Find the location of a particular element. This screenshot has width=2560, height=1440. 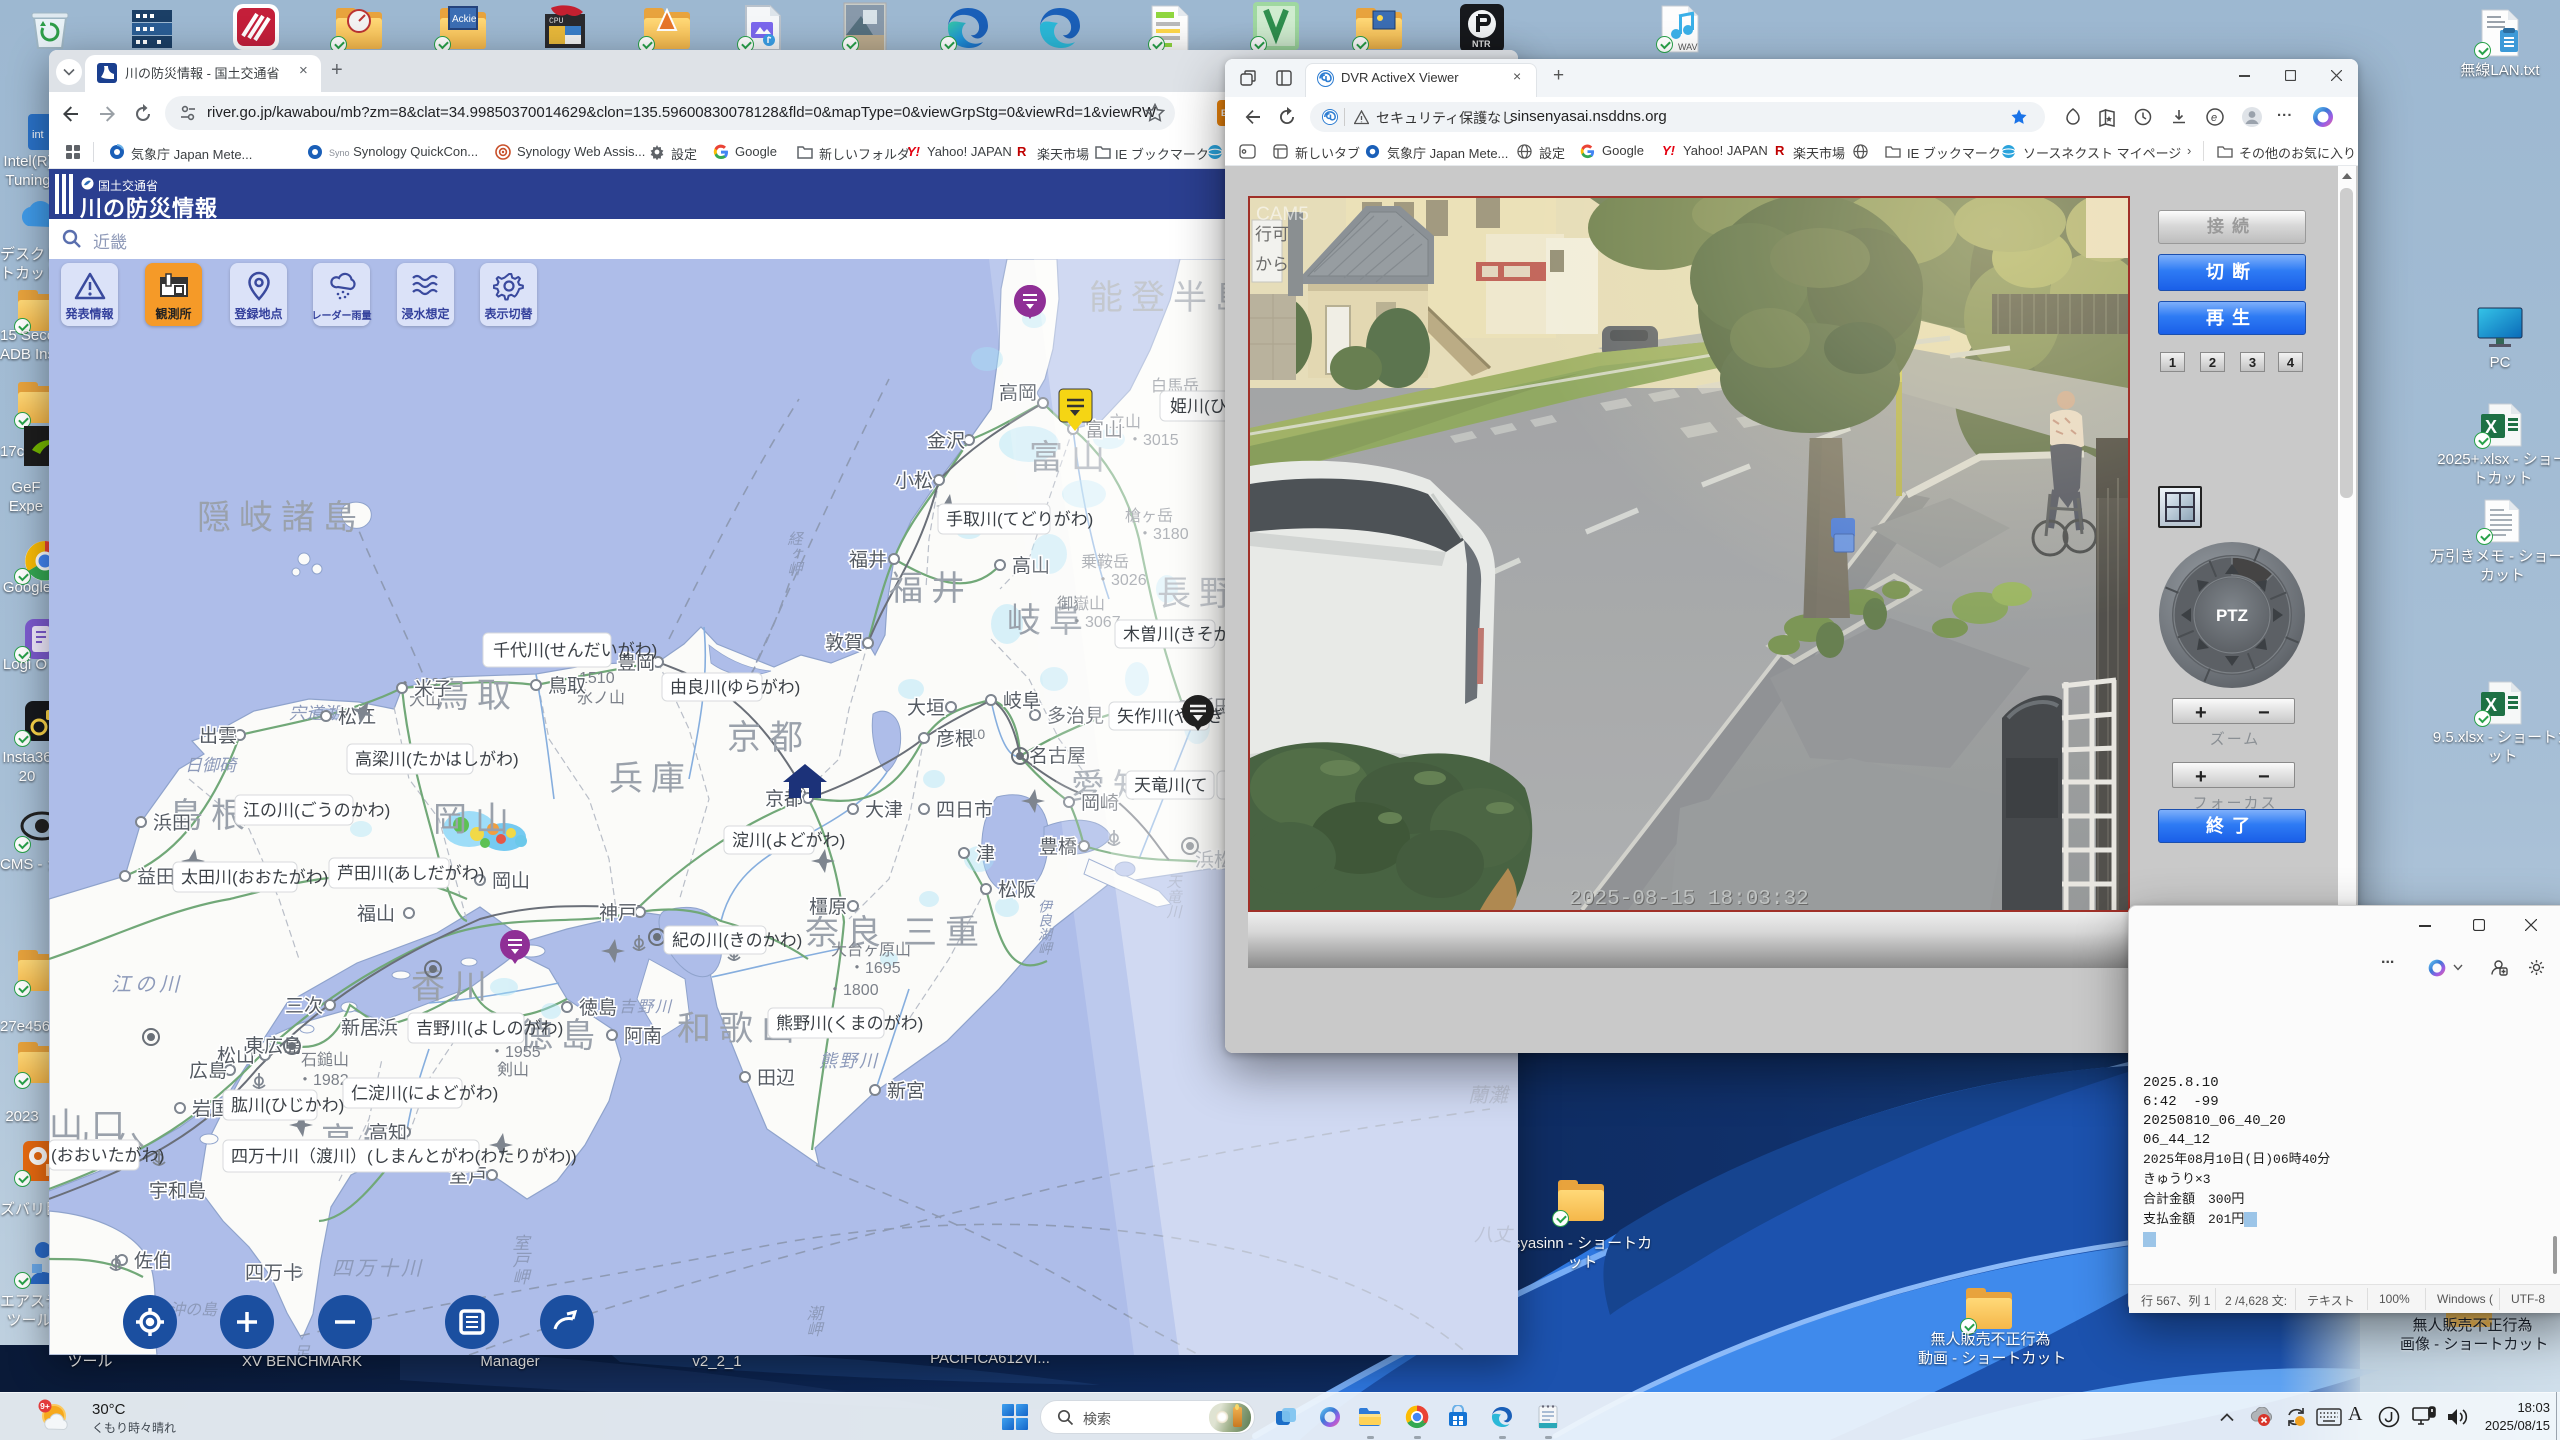

svg-text: 仁淀川(によどがわ) is located at coordinates (424, 1093).